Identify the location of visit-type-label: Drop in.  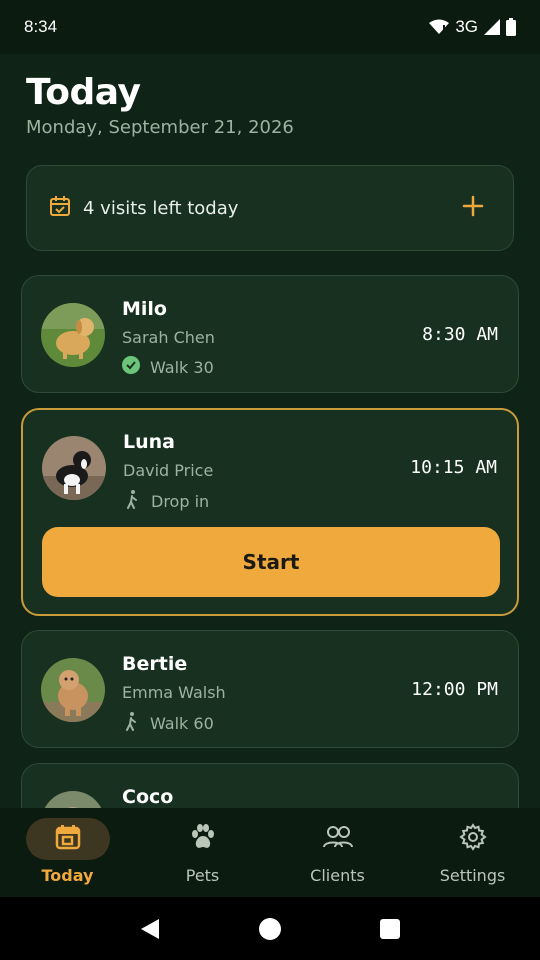
(180, 501).